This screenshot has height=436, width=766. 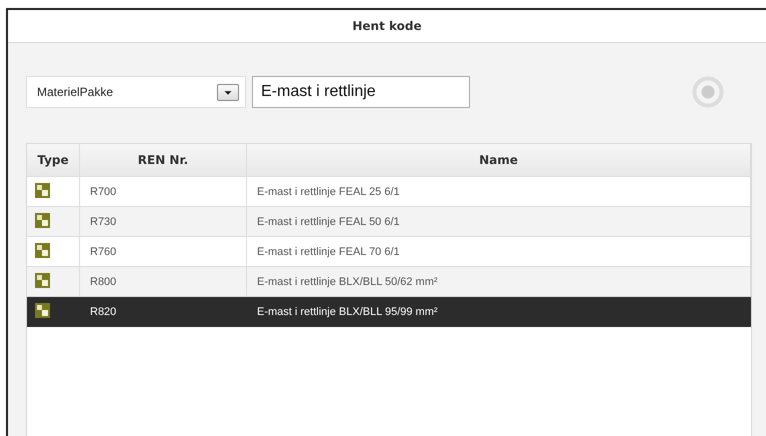 What do you see at coordinates (163, 221) in the screenshot?
I see `ren-cell: R730` at bounding box center [163, 221].